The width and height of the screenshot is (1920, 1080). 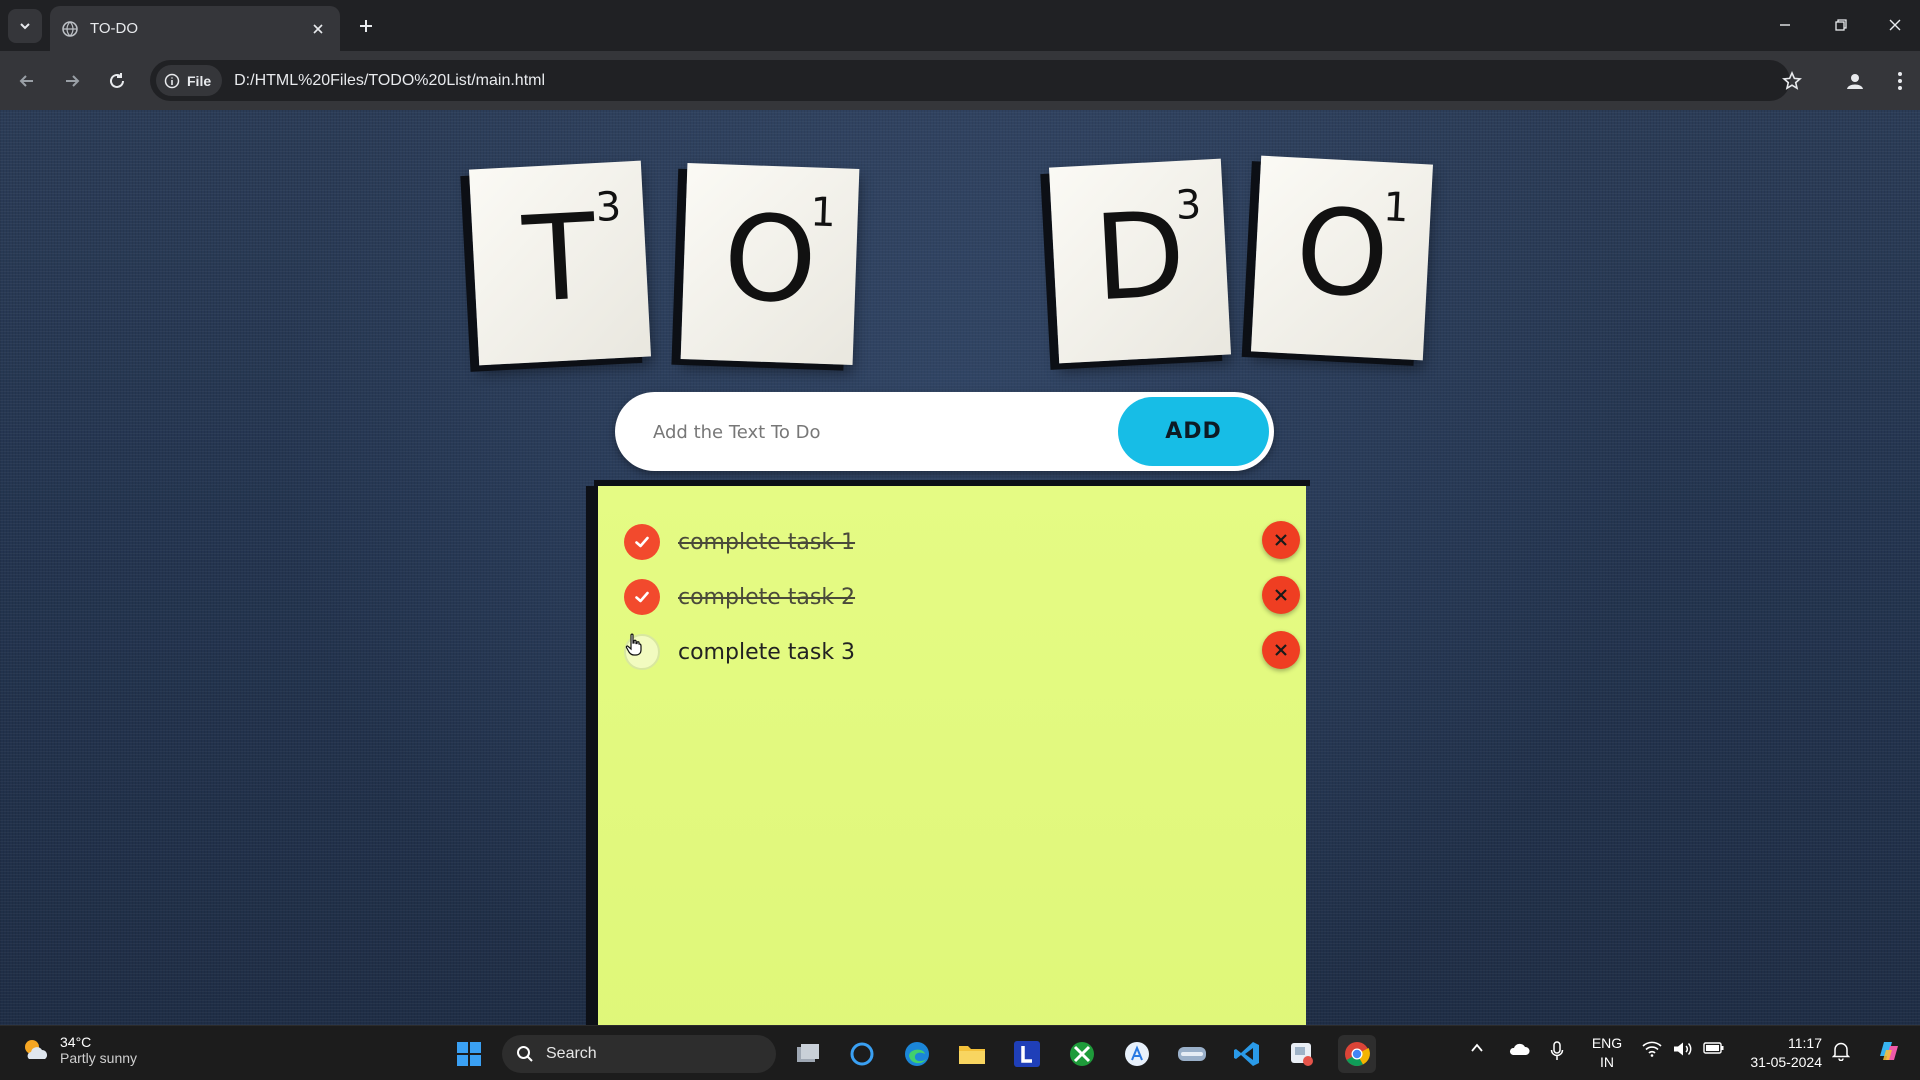 I want to click on title-tile-d: D 3, so click(x=1140, y=261).